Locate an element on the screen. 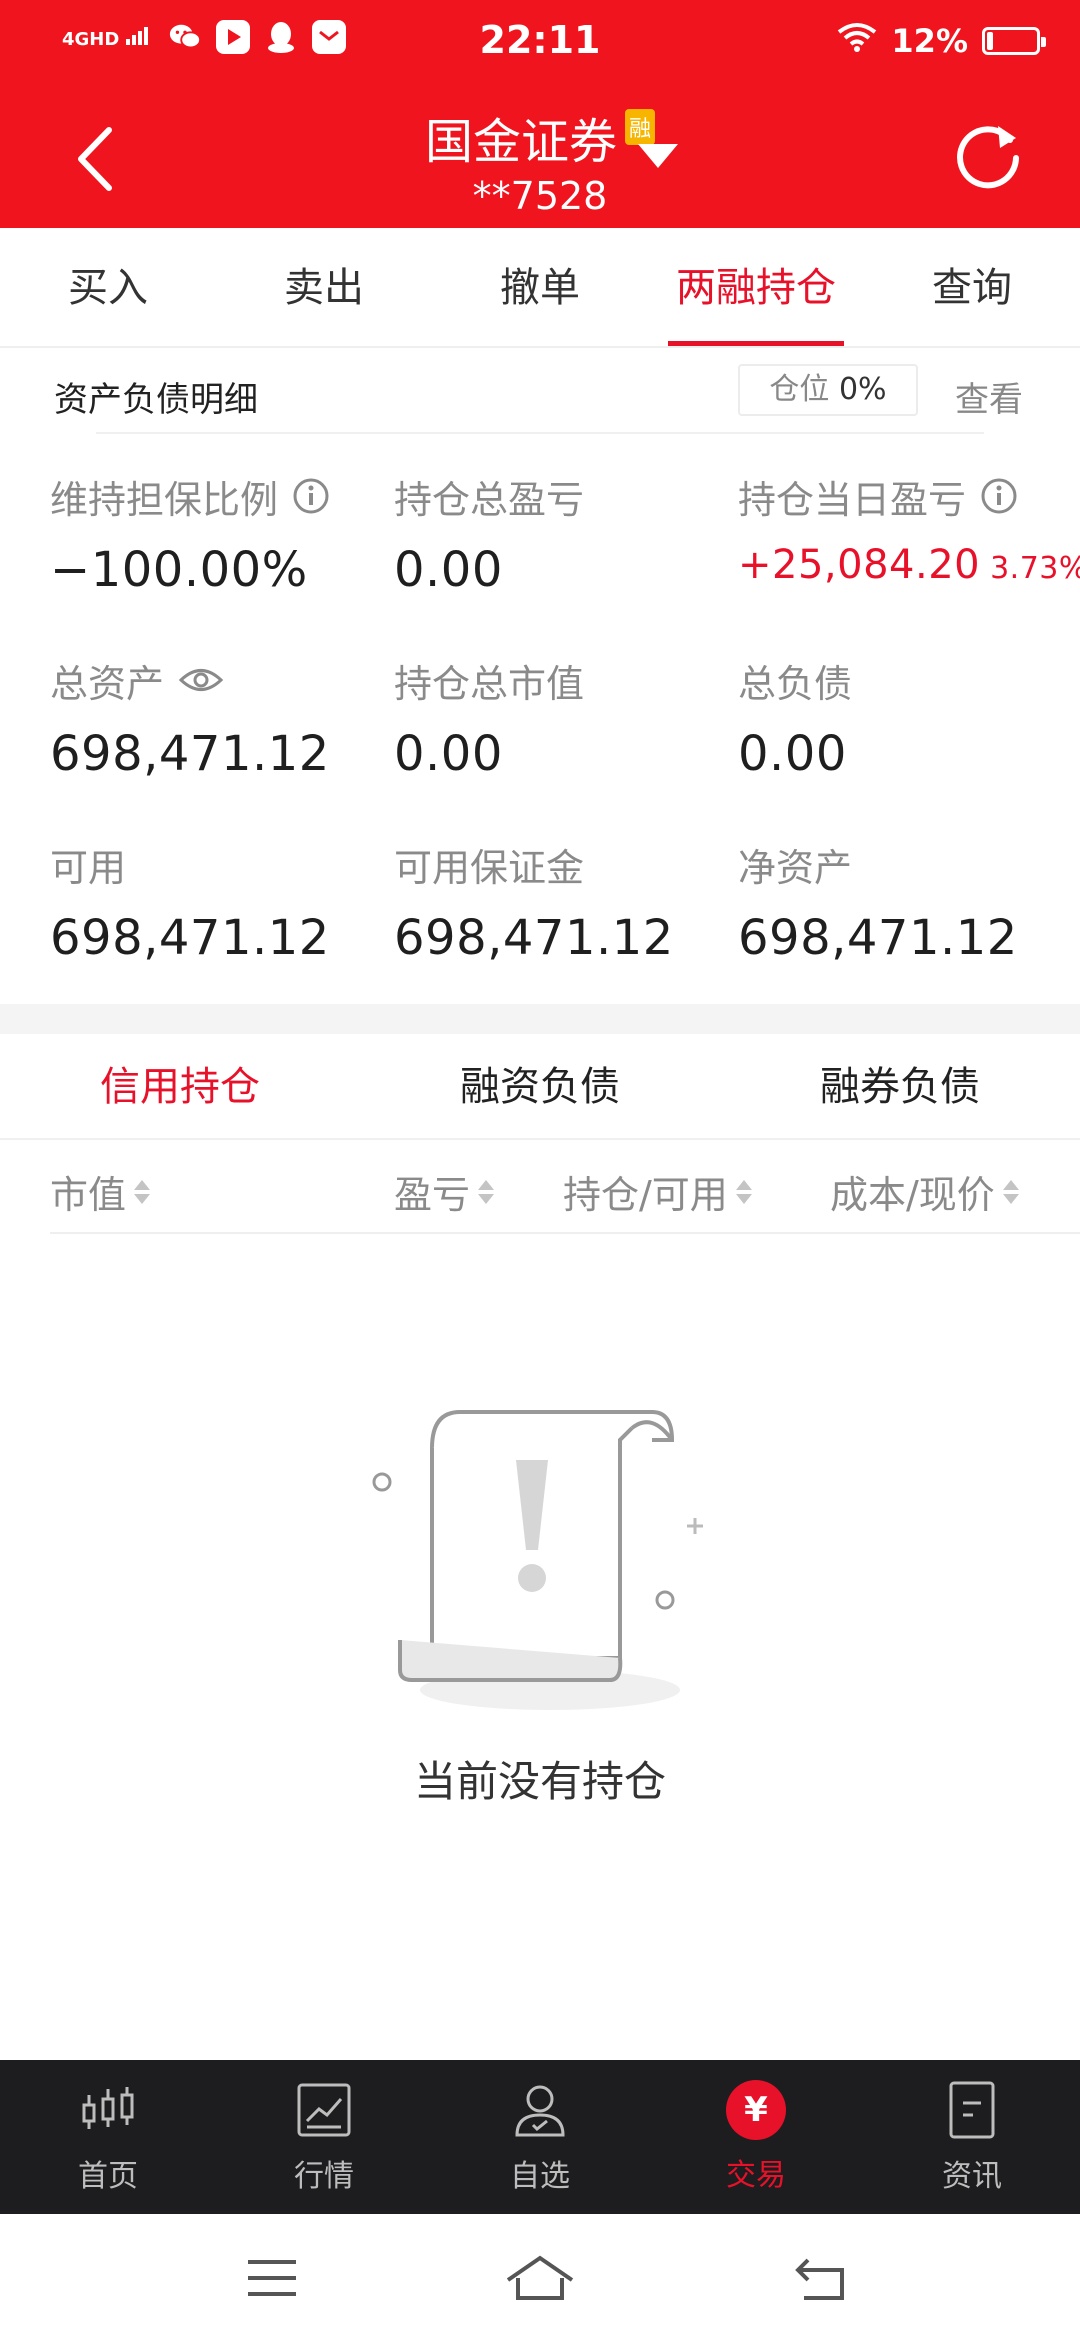 This screenshot has width=1080, height=2340. account-number: **7528 is located at coordinates (540, 196).